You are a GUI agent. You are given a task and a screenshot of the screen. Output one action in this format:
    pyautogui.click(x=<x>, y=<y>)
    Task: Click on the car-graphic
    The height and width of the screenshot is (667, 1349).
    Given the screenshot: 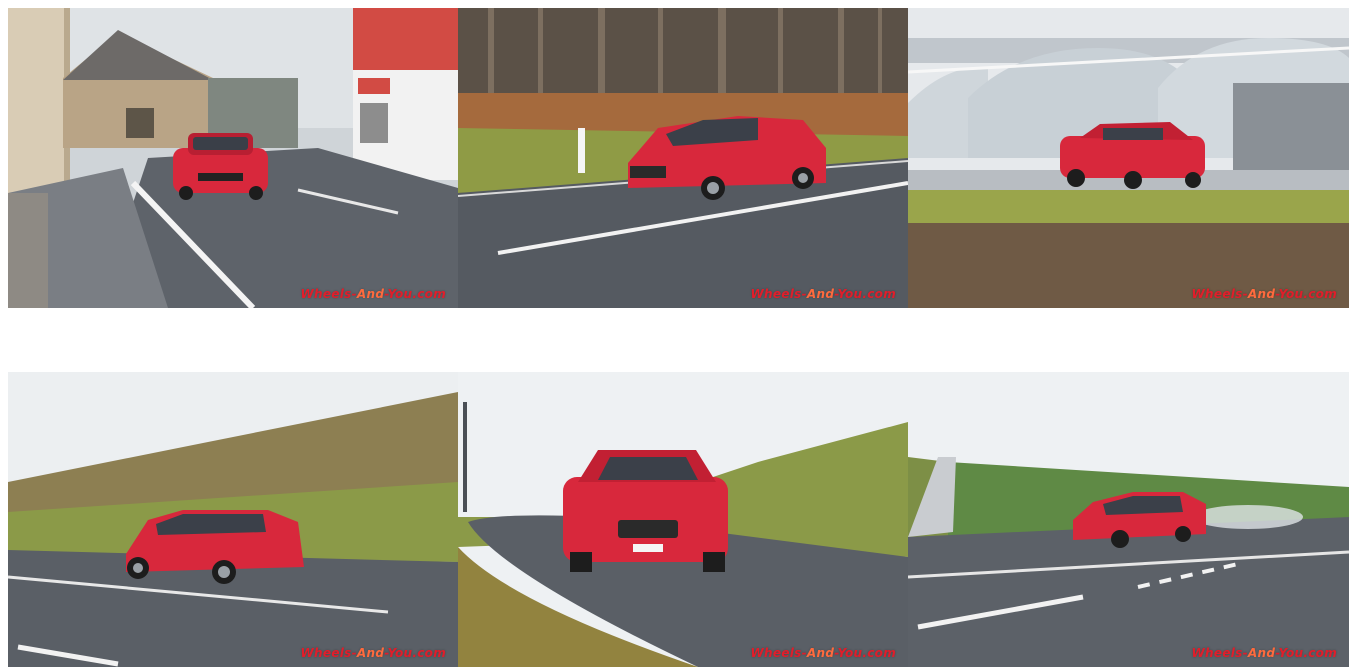 What is the action you would take?
    pyautogui.click(x=645, y=511)
    